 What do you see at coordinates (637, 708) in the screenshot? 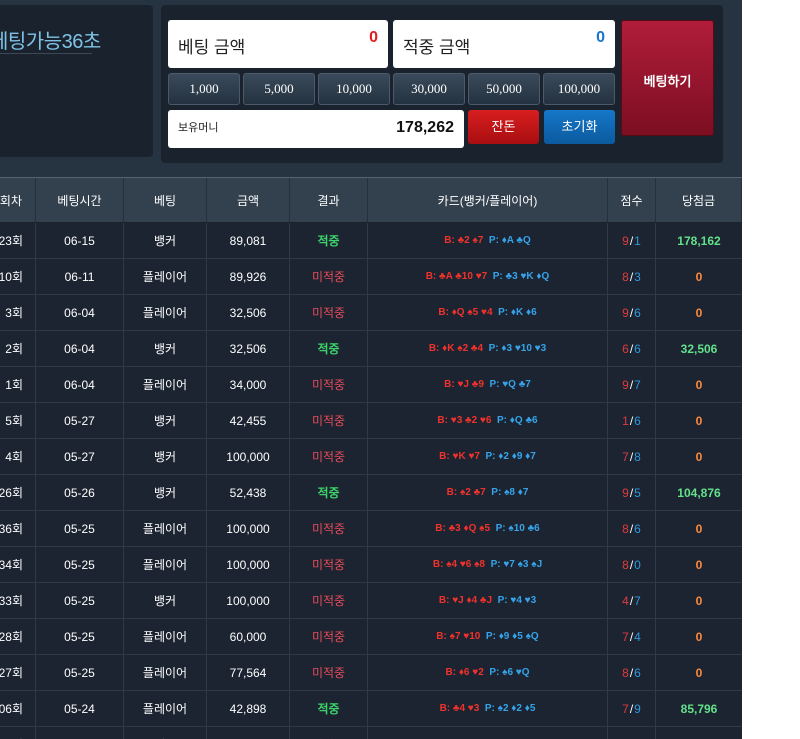
I see `player-score: 9` at bounding box center [637, 708].